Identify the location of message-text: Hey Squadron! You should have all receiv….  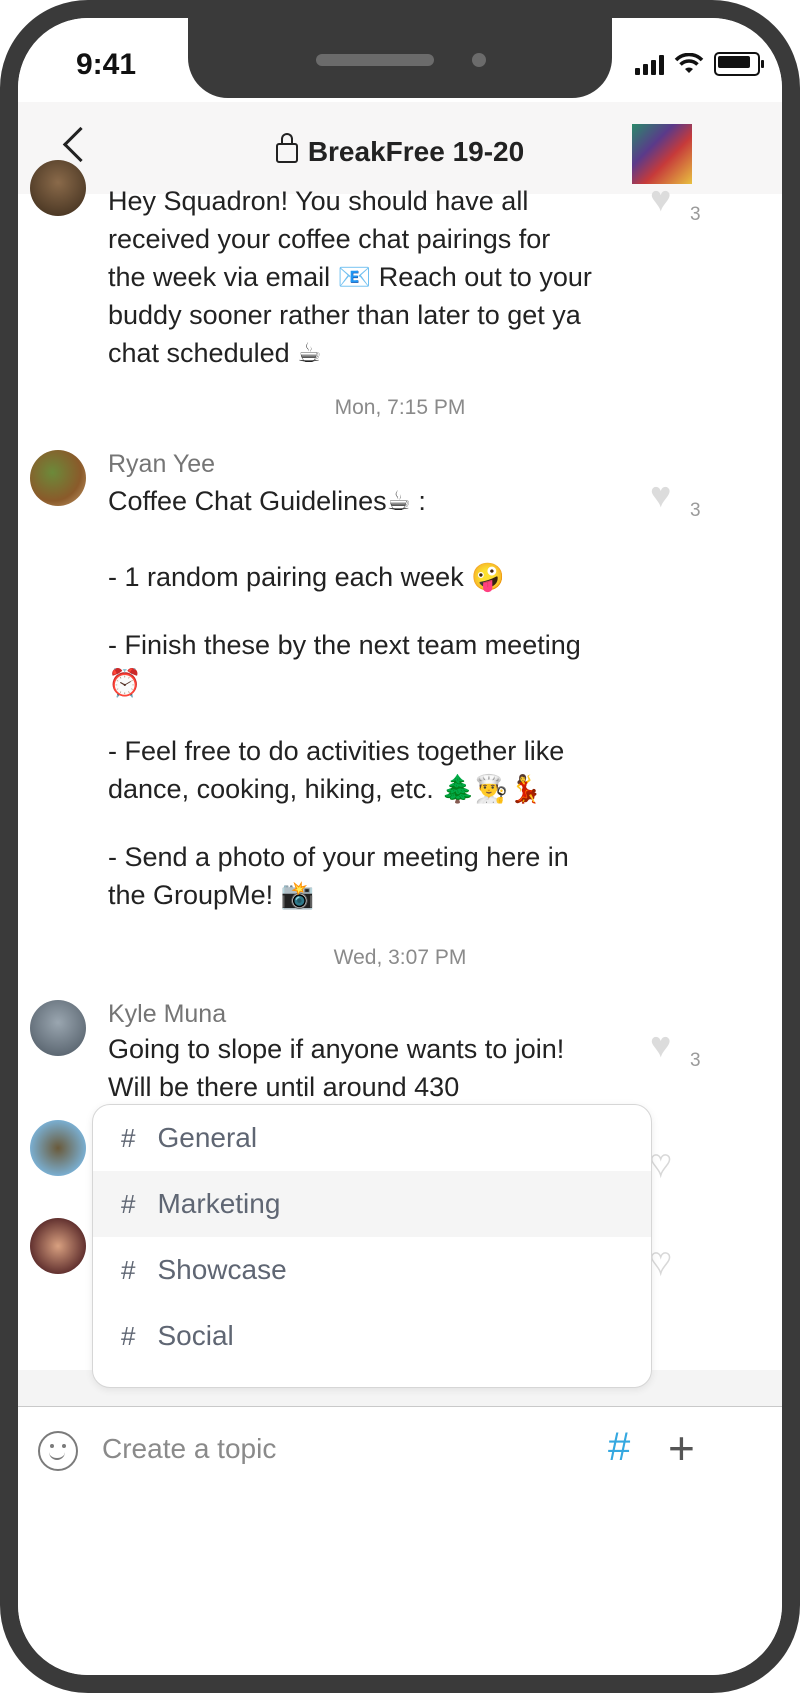
(350, 277).